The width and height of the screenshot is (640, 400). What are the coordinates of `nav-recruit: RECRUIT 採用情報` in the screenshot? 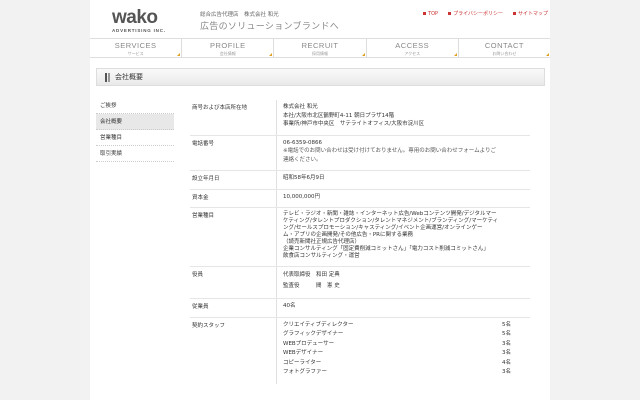 It's located at (320, 48).